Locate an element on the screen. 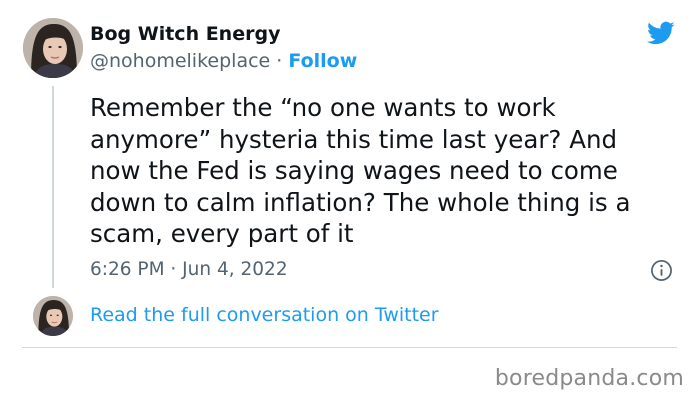 The width and height of the screenshot is (700, 400). twitter-bird-icon is located at coordinates (661, 33).